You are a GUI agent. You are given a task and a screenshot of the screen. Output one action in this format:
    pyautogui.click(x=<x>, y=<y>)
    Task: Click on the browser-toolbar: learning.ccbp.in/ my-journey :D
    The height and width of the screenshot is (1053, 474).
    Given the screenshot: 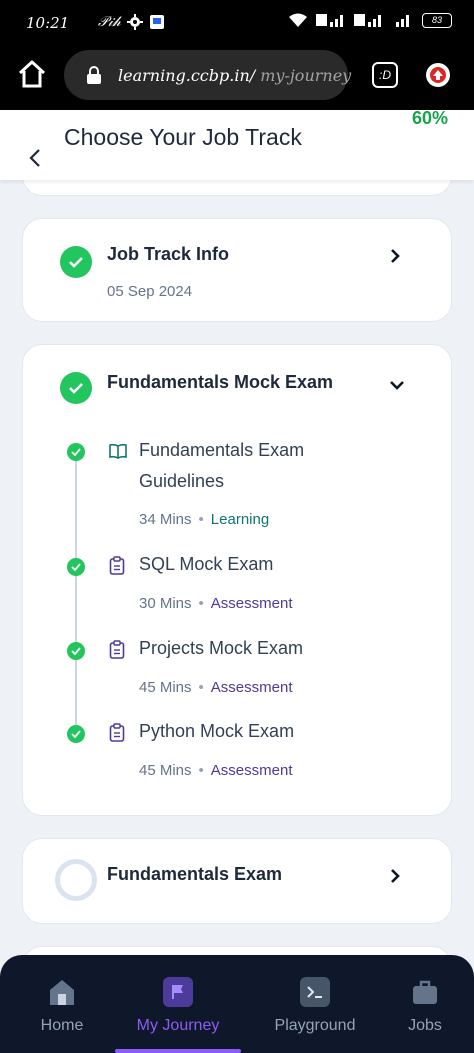 What is the action you would take?
    pyautogui.click(x=237, y=77)
    